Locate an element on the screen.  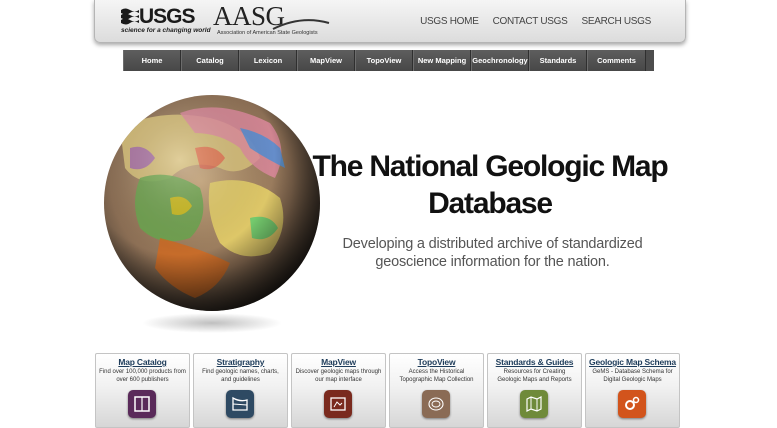
book-icon is located at coordinates (142, 404).